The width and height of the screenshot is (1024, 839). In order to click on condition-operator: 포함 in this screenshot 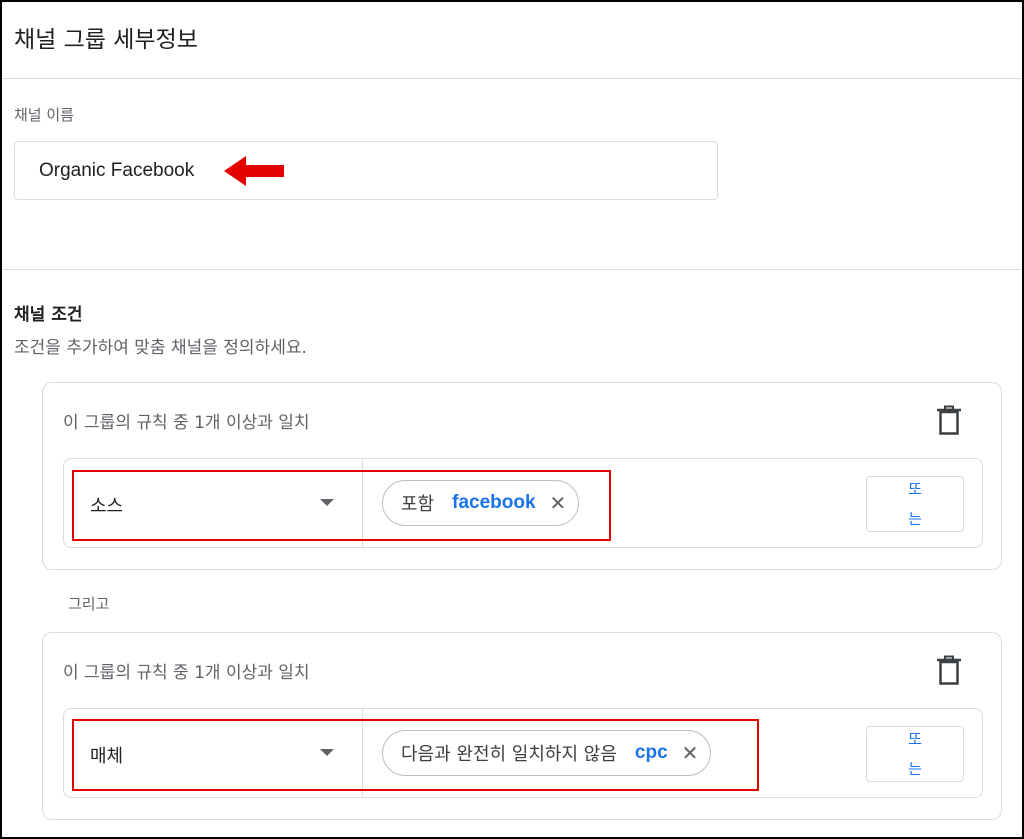, I will do `click(418, 504)`.